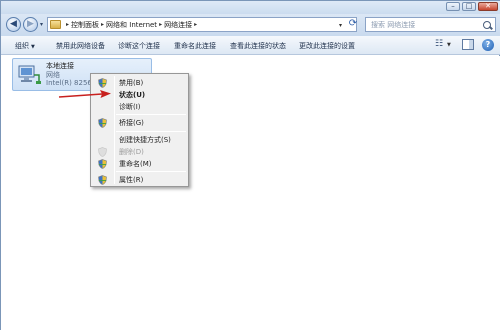  Describe the element at coordinates (13, 24) in the screenshot. I see `back-button: ◀` at that location.